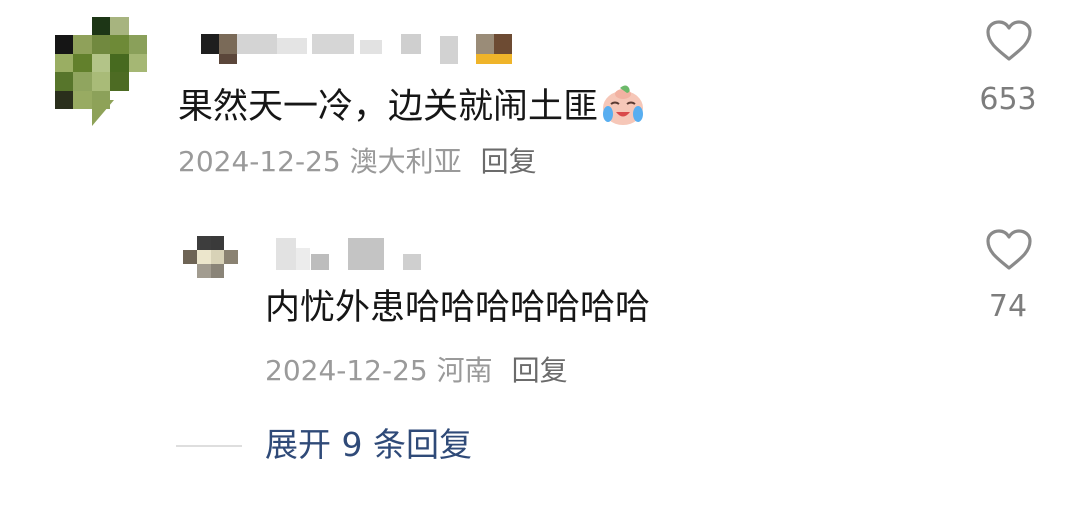 The width and height of the screenshot is (1080, 508). Describe the element at coordinates (368, 444) in the screenshot. I see `expand-replies-button: 展开 9 条回复` at that location.